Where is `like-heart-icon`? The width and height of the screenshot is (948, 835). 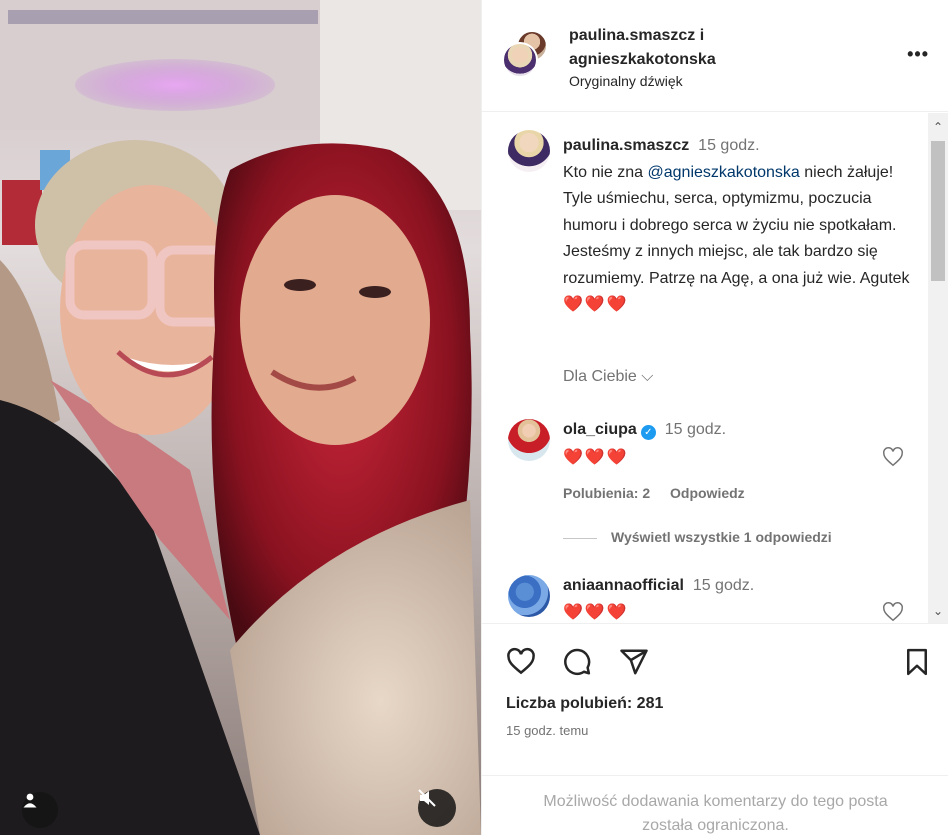 like-heart-icon is located at coordinates (521, 662).